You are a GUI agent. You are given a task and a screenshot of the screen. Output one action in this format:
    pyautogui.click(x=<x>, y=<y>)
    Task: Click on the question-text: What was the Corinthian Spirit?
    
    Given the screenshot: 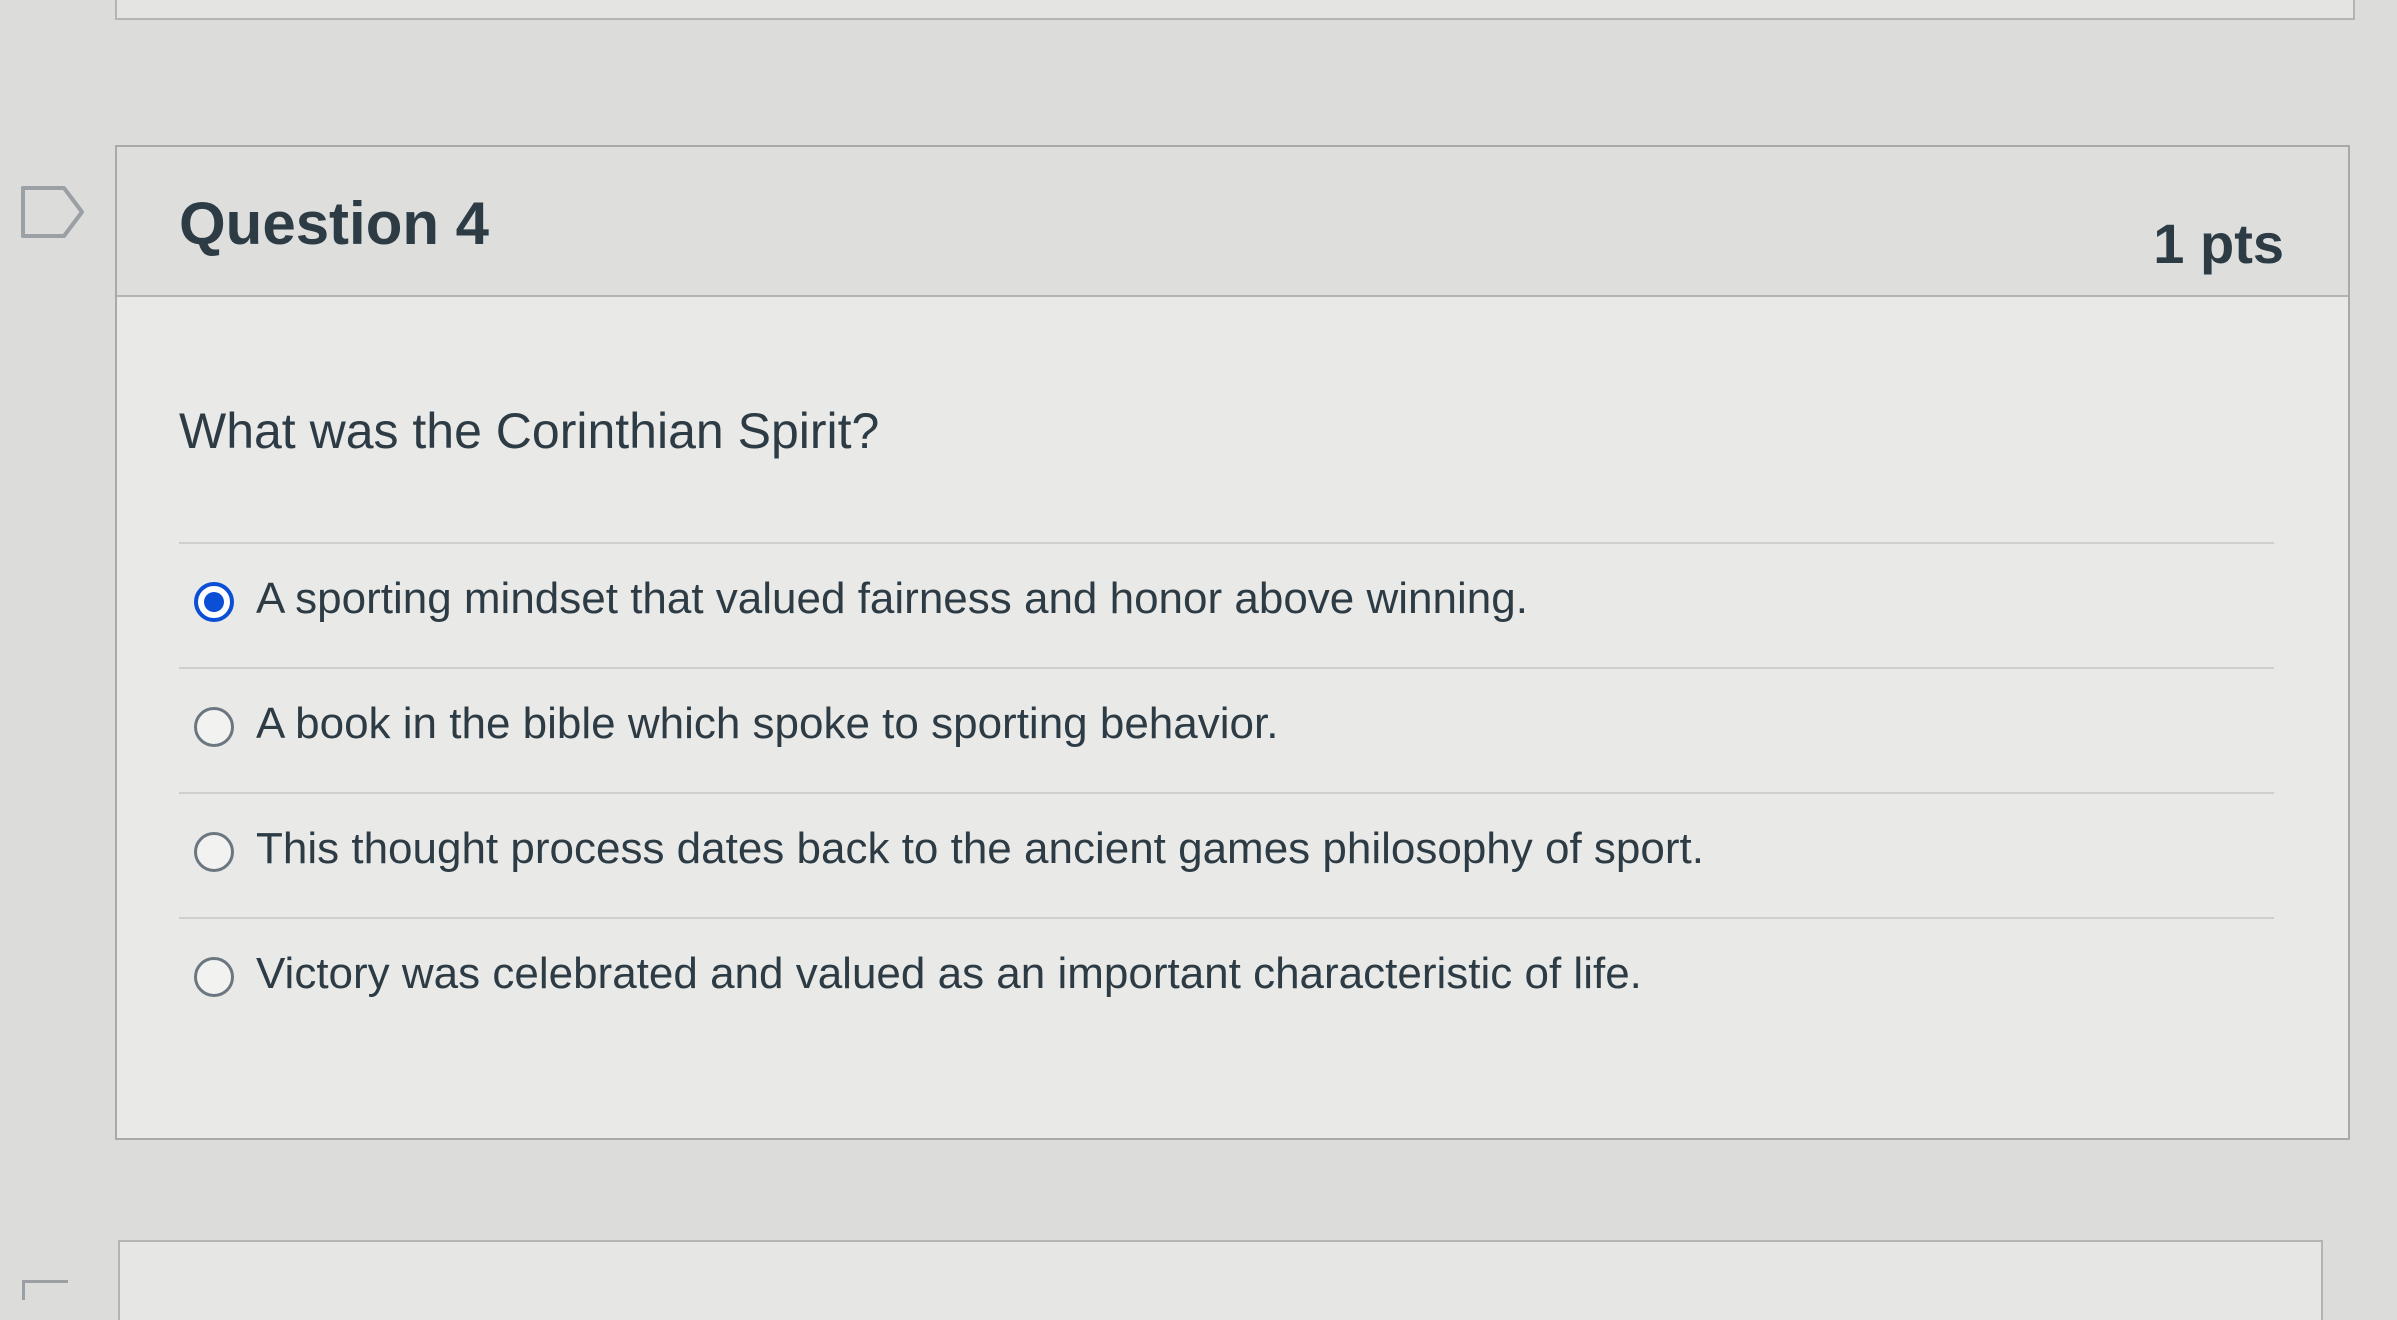 What is the action you would take?
    pyautogui.click(x=529, y=431)
    